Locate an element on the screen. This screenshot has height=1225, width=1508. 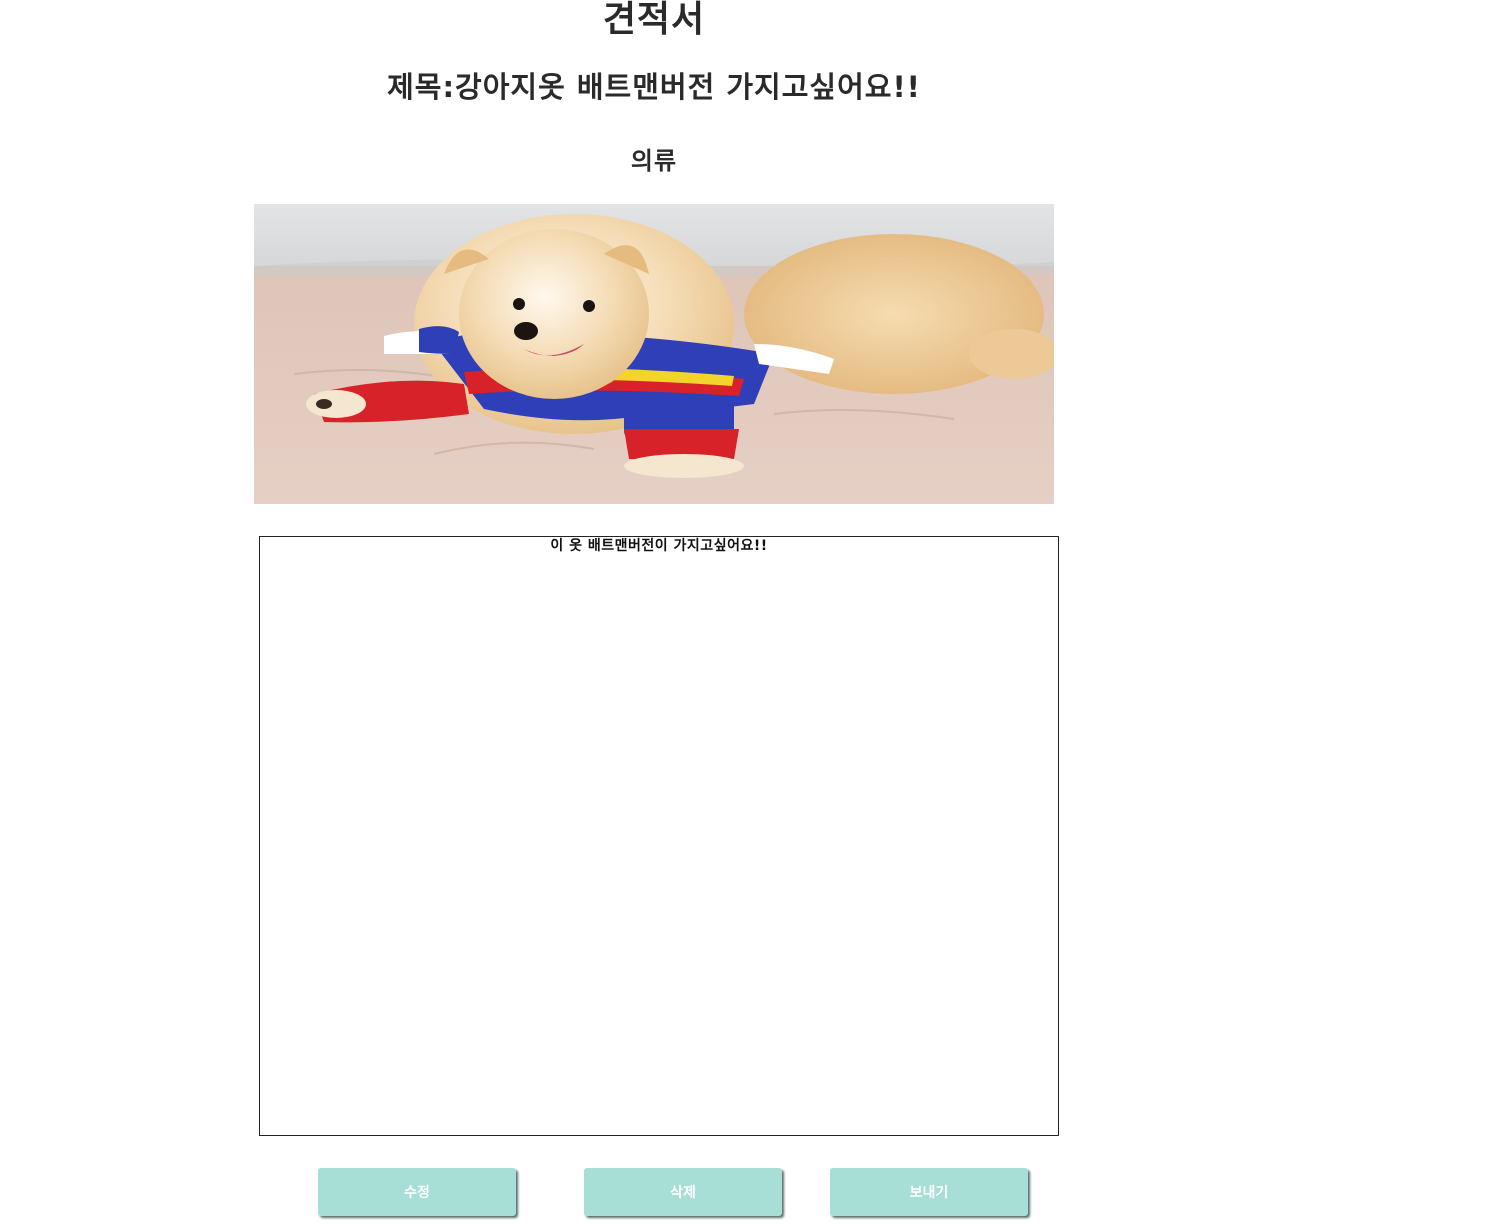
delete-button: 삭제 is located at coordinates (683, 1192).